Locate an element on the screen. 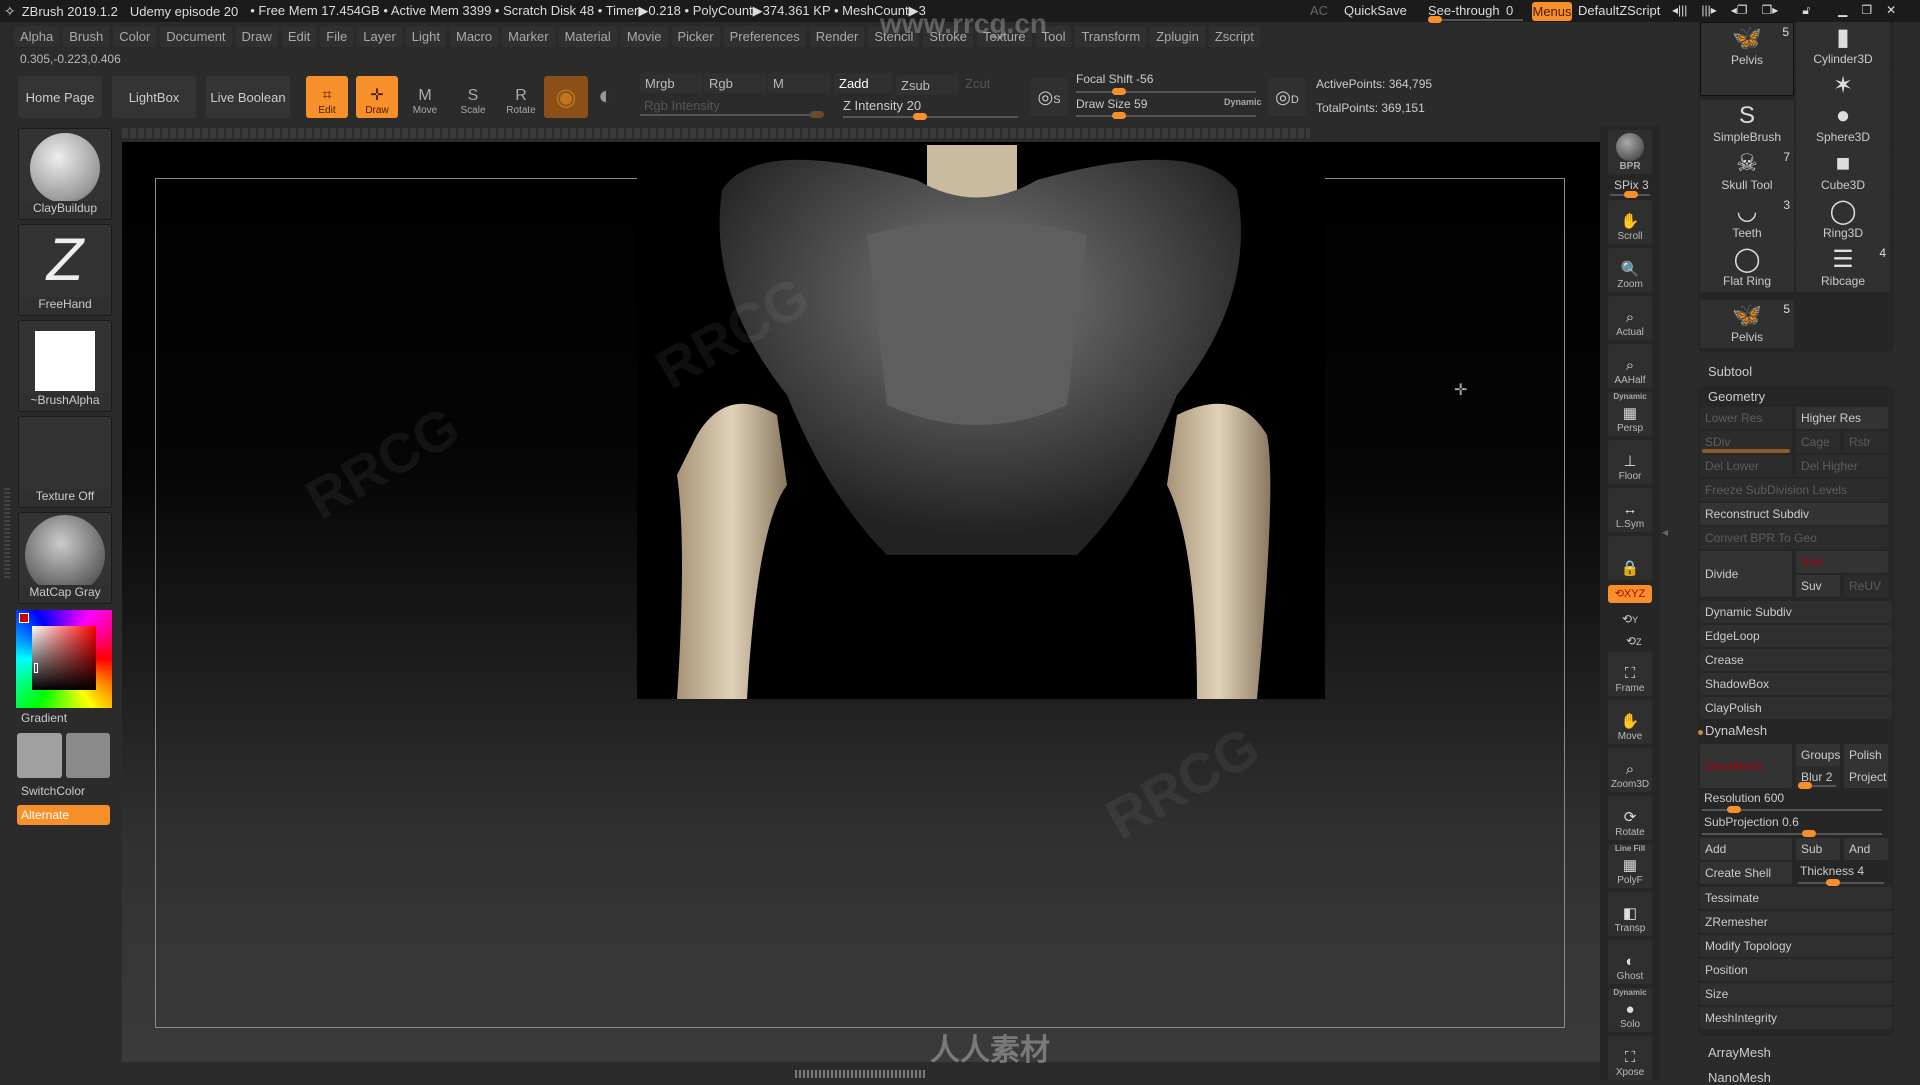 The width and height of the screenshot is (1920, 1085). create-shell-button: Create Shell is located at coordinates (1746, 873).